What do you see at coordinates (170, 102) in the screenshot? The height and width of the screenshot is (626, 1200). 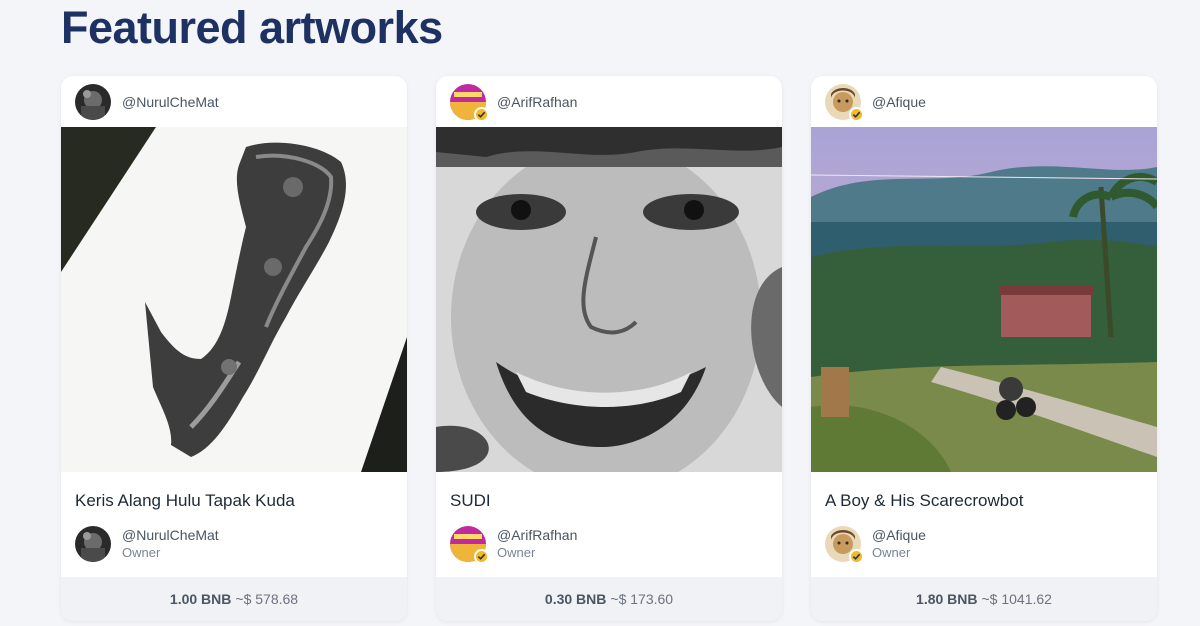 I see `creator-handle: @NurulCheMat` at bounding box center [170, 102].